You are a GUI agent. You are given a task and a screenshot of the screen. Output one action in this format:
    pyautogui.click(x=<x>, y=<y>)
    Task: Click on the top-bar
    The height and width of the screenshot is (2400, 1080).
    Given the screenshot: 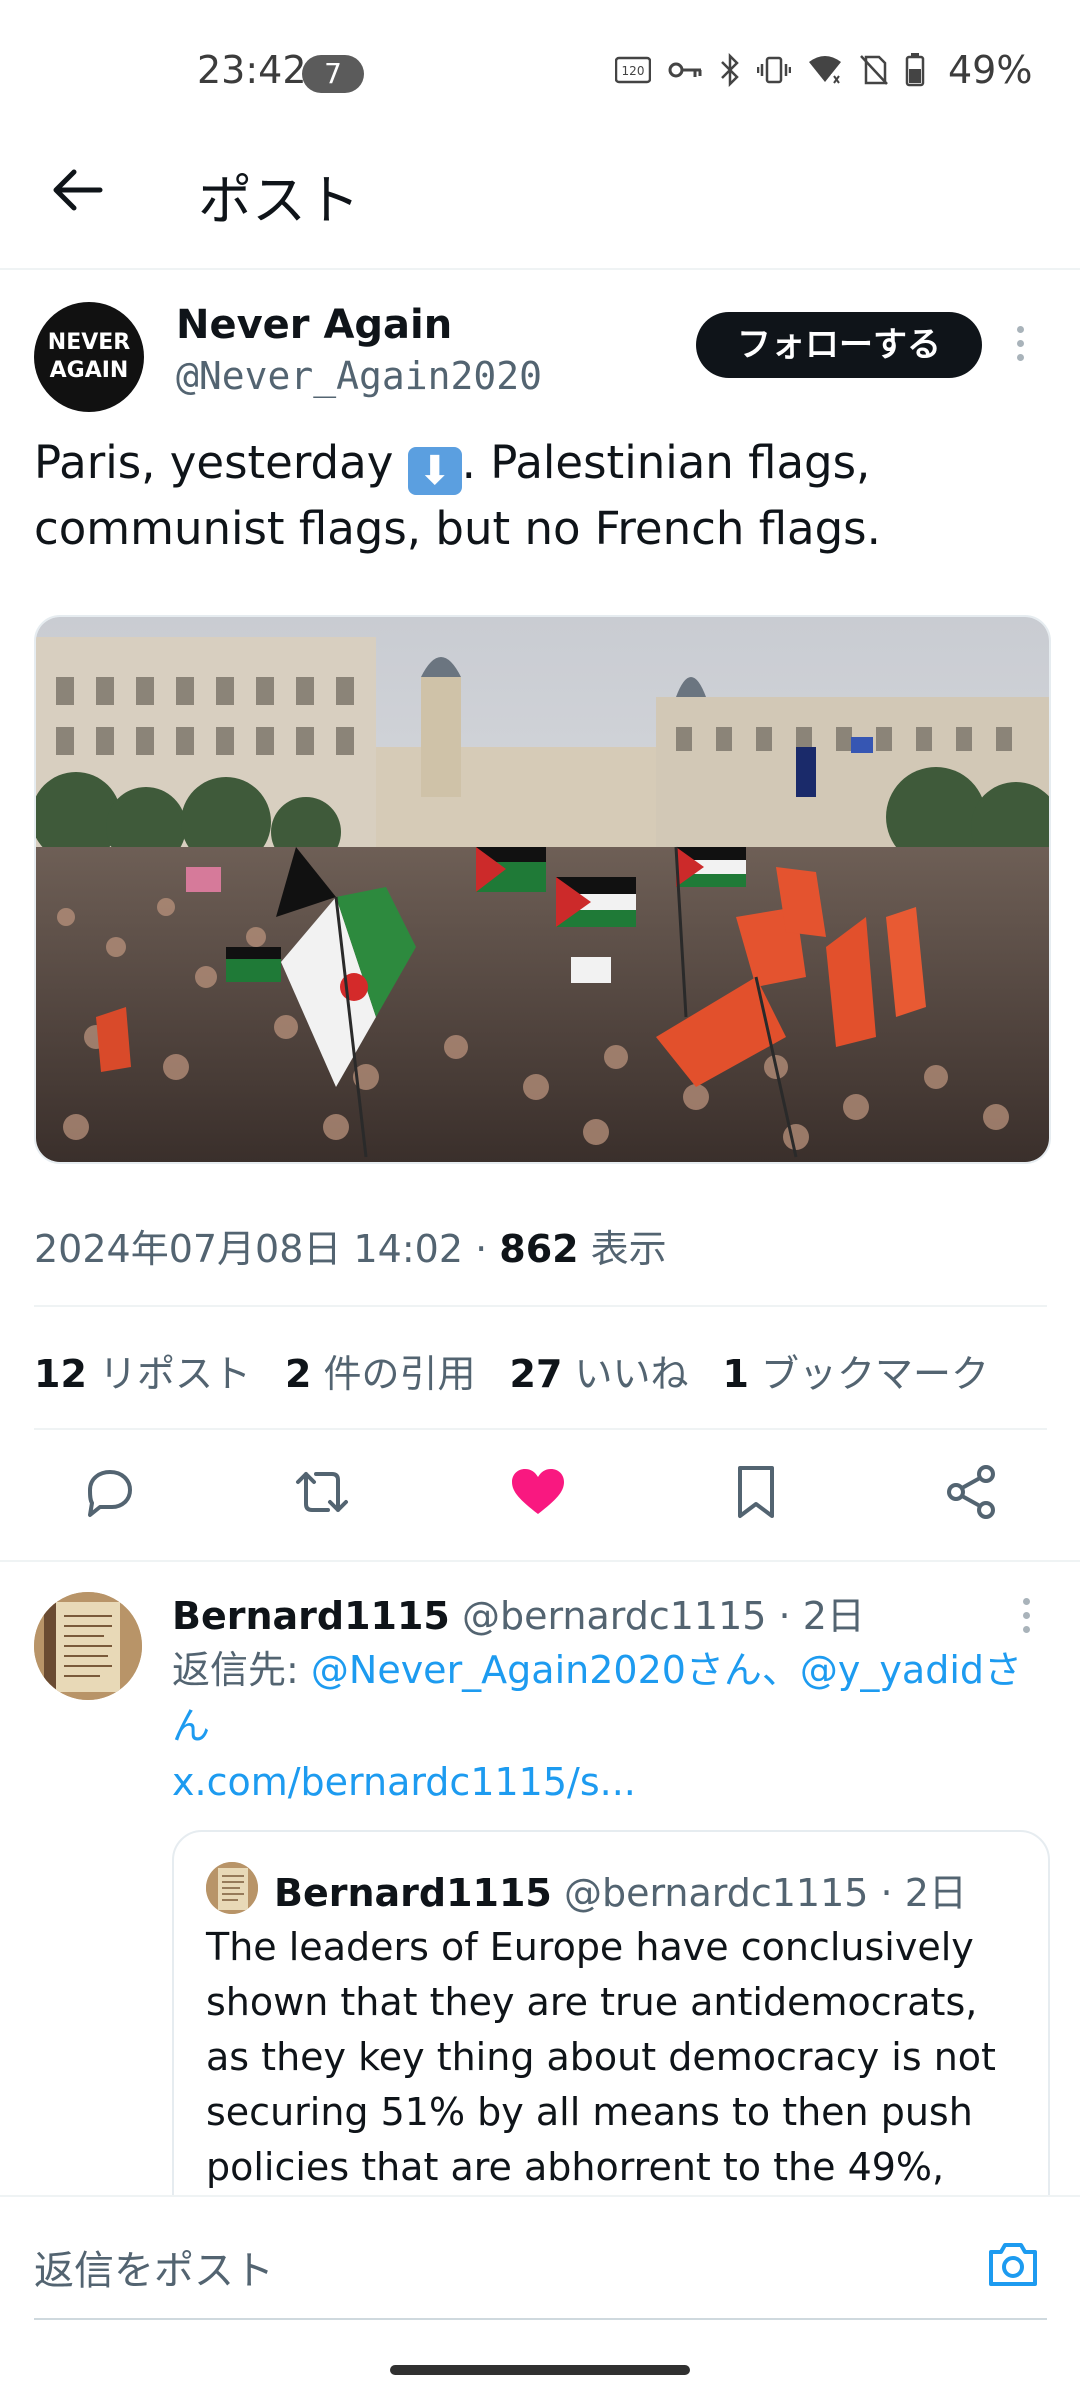 What is the action you would take?
    pyautogui.click(x=540, y=205)
    